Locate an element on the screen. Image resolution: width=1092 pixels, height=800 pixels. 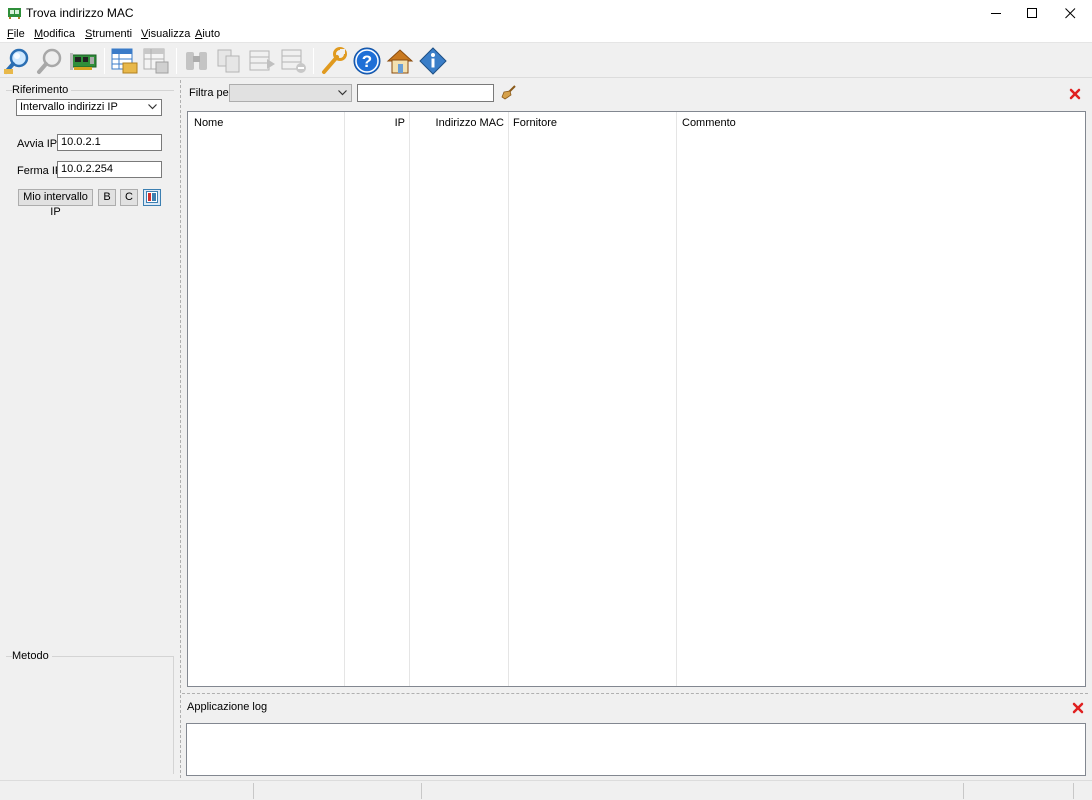
minimize-button is located at coordinates (997, 13).